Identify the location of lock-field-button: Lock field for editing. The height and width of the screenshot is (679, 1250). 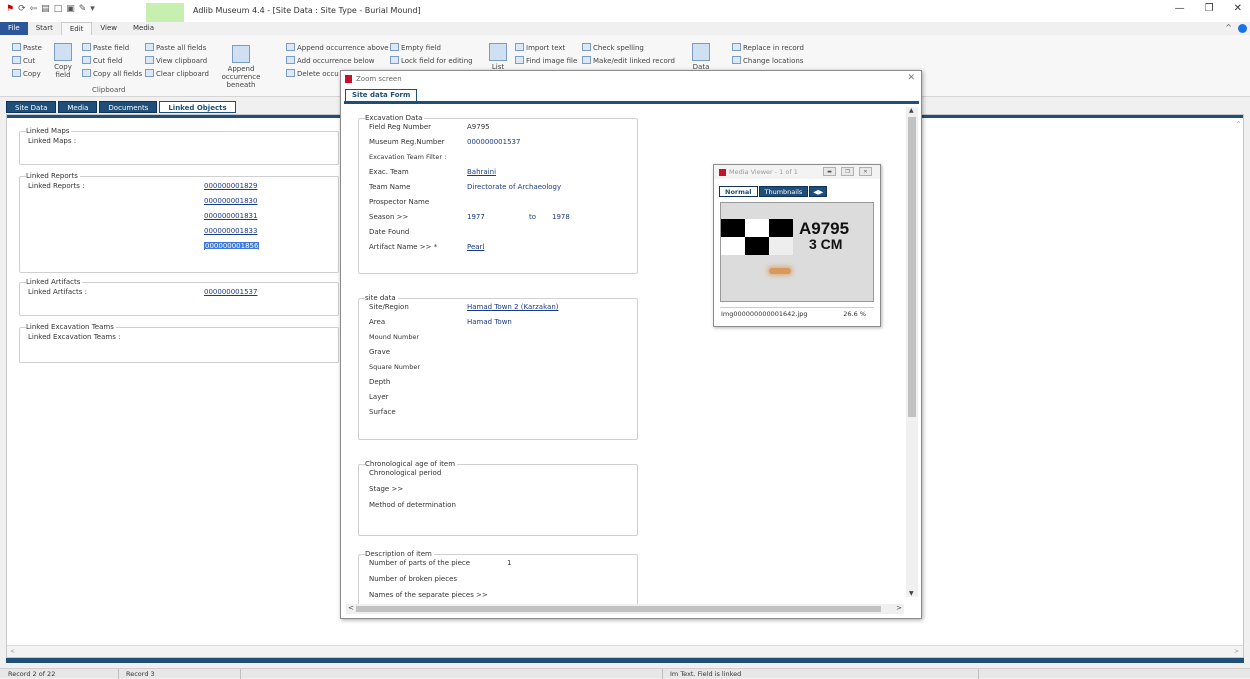
(431, 60).